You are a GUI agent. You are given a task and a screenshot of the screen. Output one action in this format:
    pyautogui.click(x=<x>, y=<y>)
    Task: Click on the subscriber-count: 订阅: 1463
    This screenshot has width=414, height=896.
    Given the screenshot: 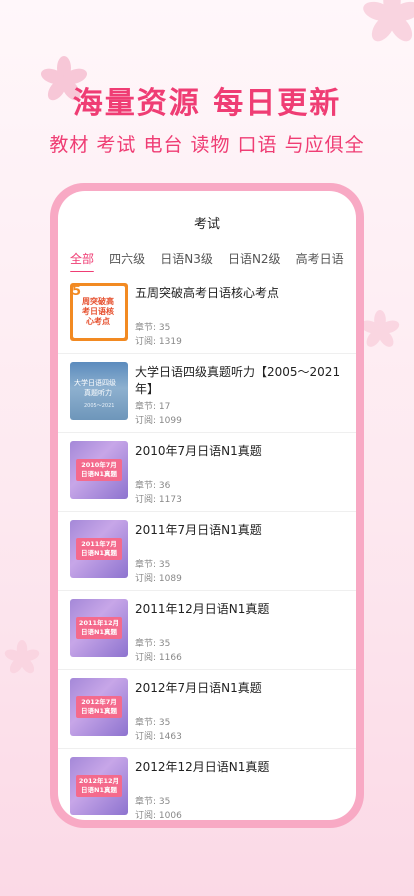 What is the action you would take?
    pyautogui.click(x=158, y=737)
    